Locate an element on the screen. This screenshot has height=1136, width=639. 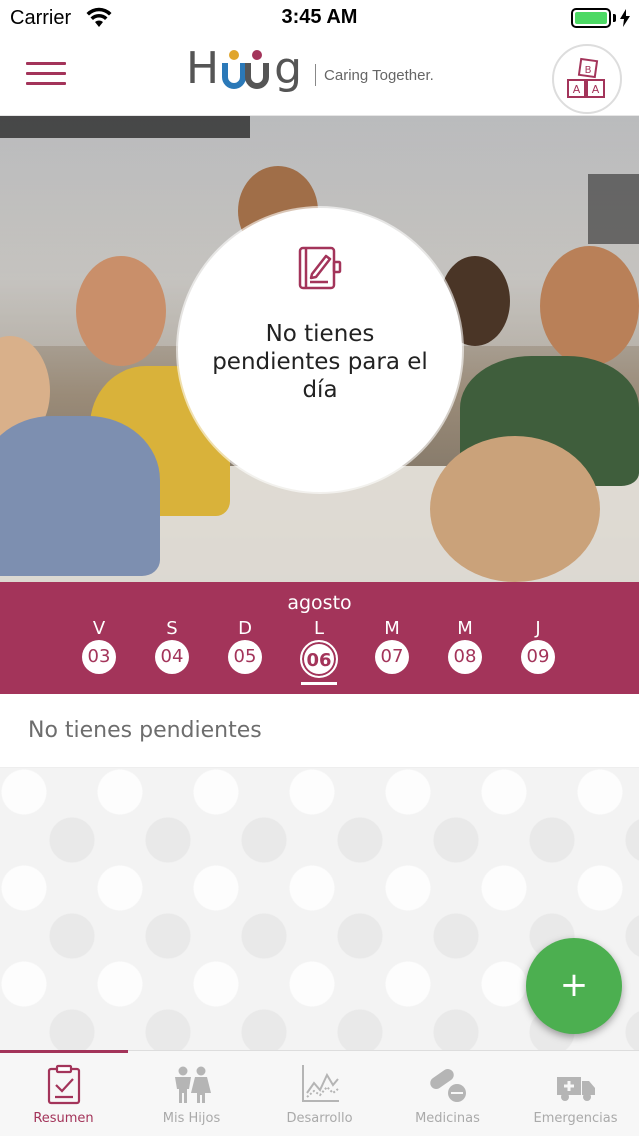
ambulance-icon is located at coordinates (576, 1089).